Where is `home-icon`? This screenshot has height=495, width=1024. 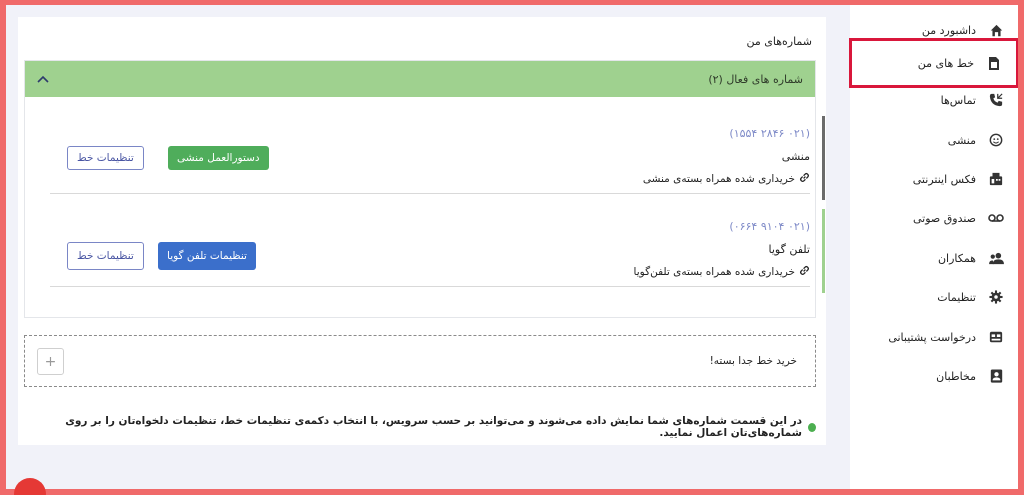 home-icon is located at coordinates (996, 30).